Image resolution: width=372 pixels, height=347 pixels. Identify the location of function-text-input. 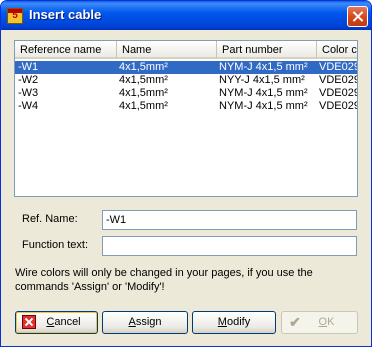
(229, 246).